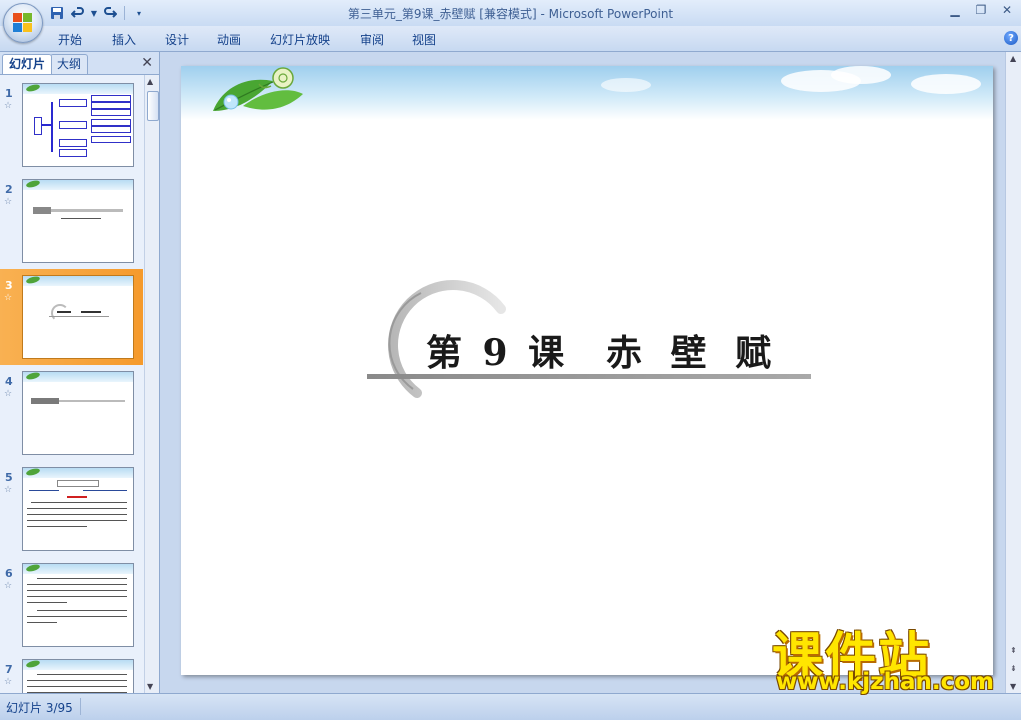 This screenshot has height=720, width=1021. What do you see at coordinates (424, 39) in the screenshot?
I see `tab-view: 视图` at bounding box center [424, 39].